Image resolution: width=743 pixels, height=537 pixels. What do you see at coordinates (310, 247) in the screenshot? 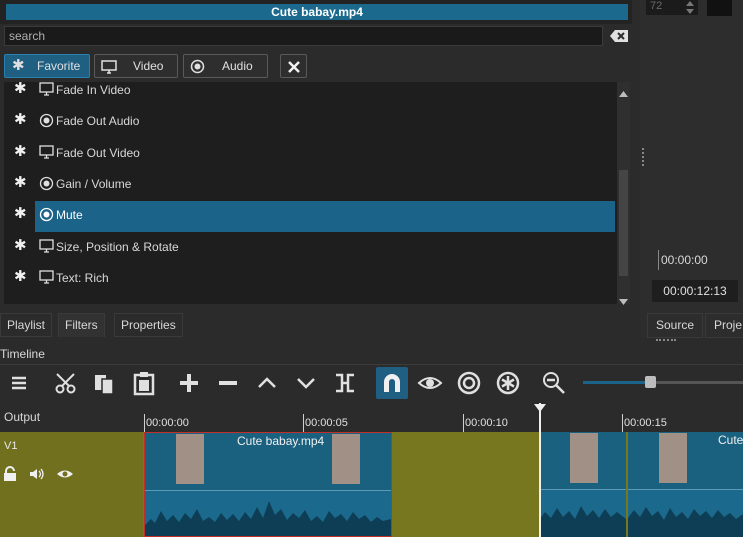
I see `list-item: ✱ Size, Position & Rotate` at bounding box center [310, 247].